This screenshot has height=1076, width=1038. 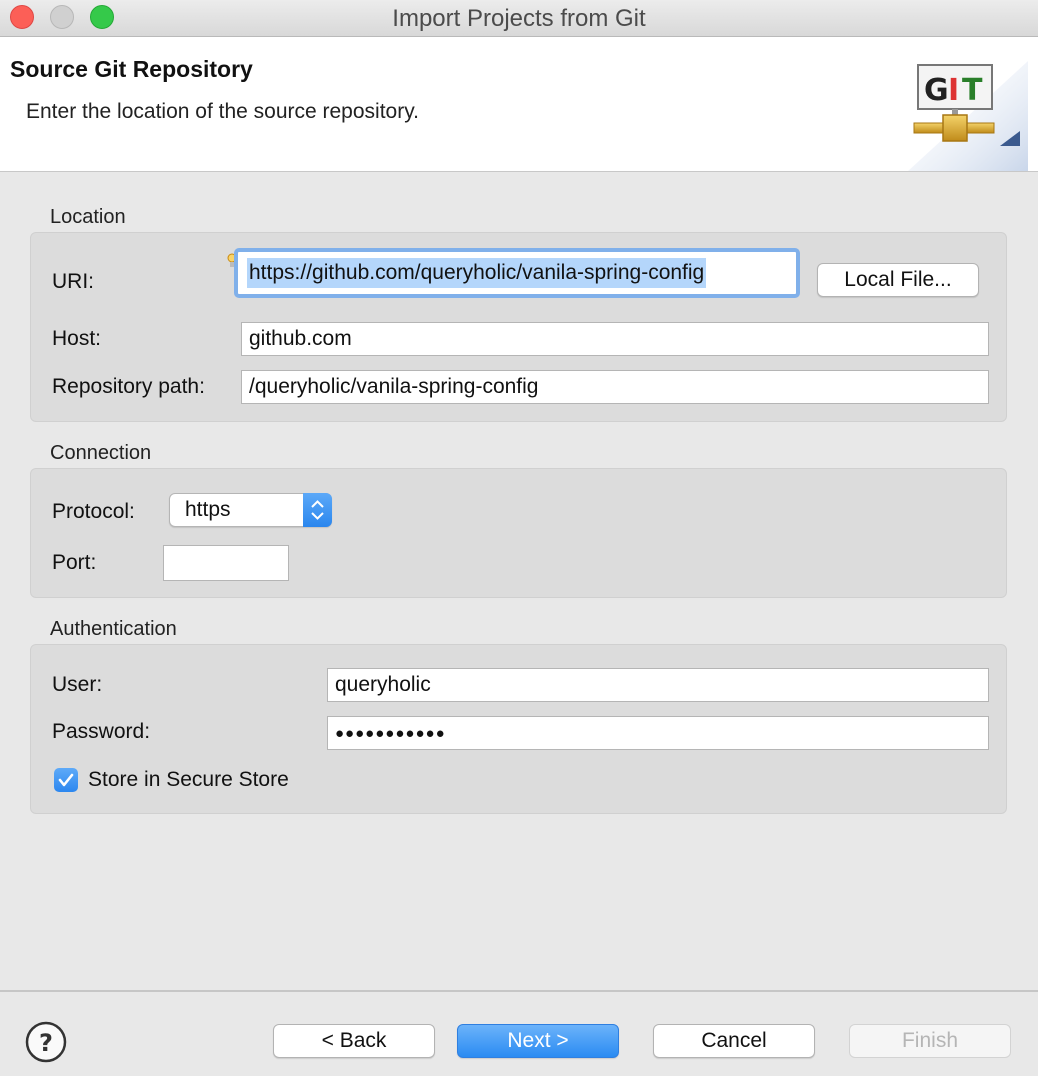 I want to click on password-label: Password:, so click(x=101, y=731).